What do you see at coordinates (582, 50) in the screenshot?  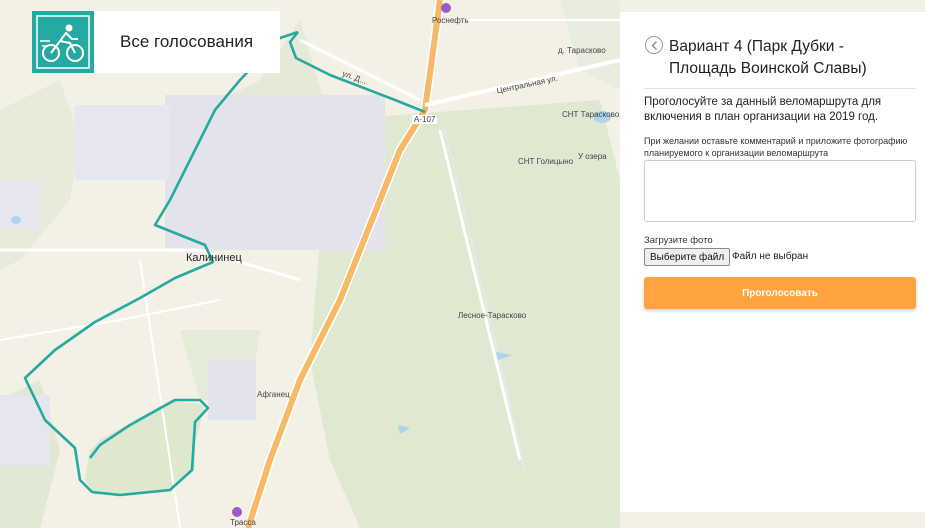 I see `map-label-tarasovo-village: д. Тарасково` at bounding box center [582, 50].